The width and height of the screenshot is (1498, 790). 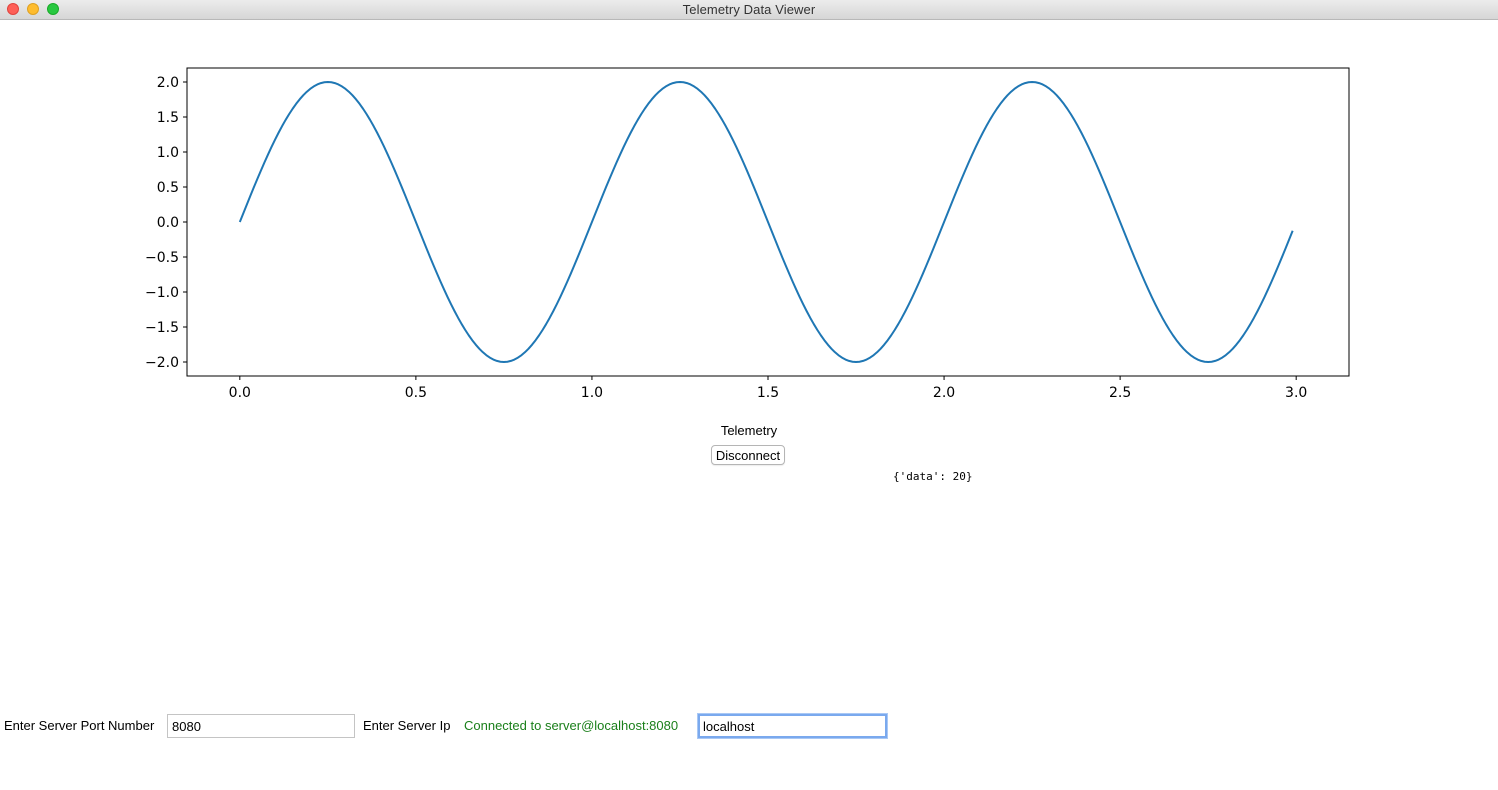 I want to click on y-tick-label: −1.5, so click(x=162, y=328).